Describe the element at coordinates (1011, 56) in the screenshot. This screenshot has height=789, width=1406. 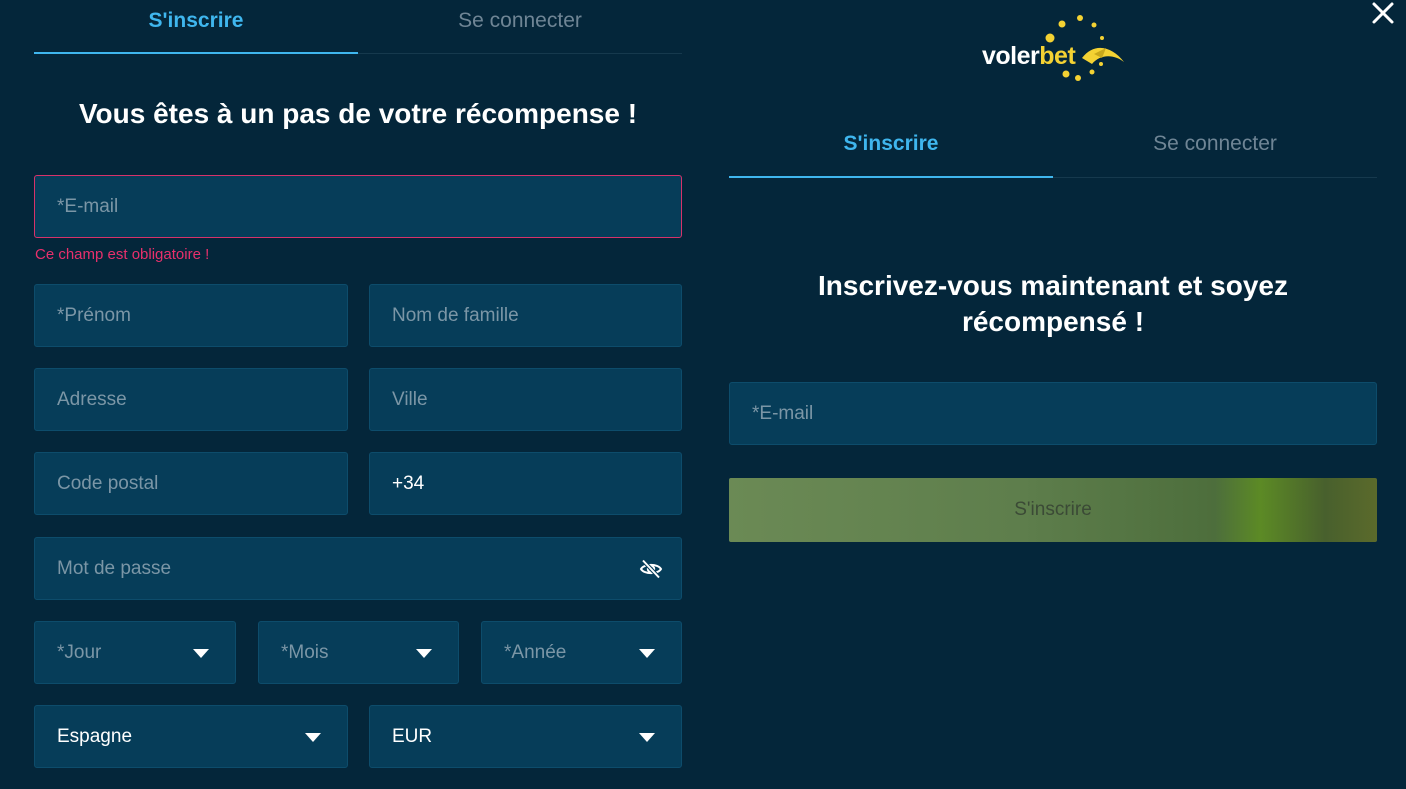
I see `logo-text-voler: voler` at that location.